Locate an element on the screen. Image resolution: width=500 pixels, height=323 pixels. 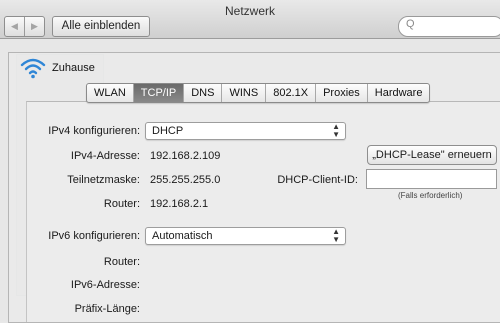
ipv6-configure-popup: Automatisch ▲ ▼ is located at coordinates (245, 236).